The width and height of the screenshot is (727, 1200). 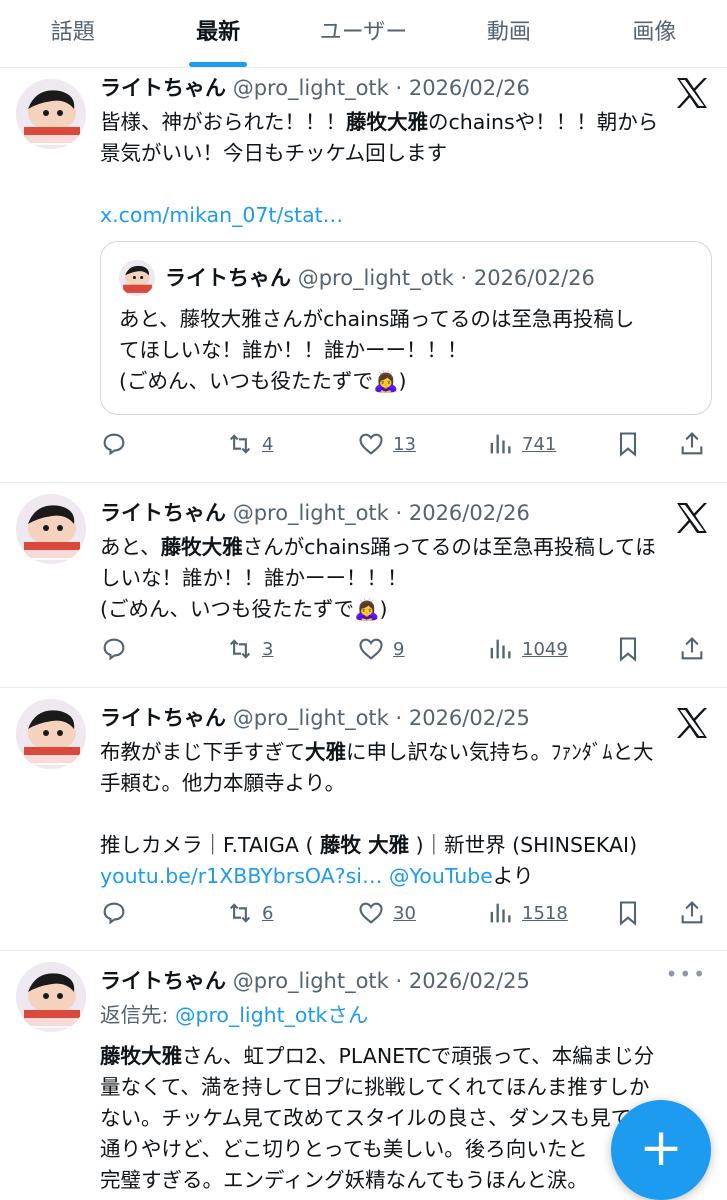 What do you see at coordinates (545, 649) in the screenshot?
I see `views-count: 1049` at bounding box center [545, 649].